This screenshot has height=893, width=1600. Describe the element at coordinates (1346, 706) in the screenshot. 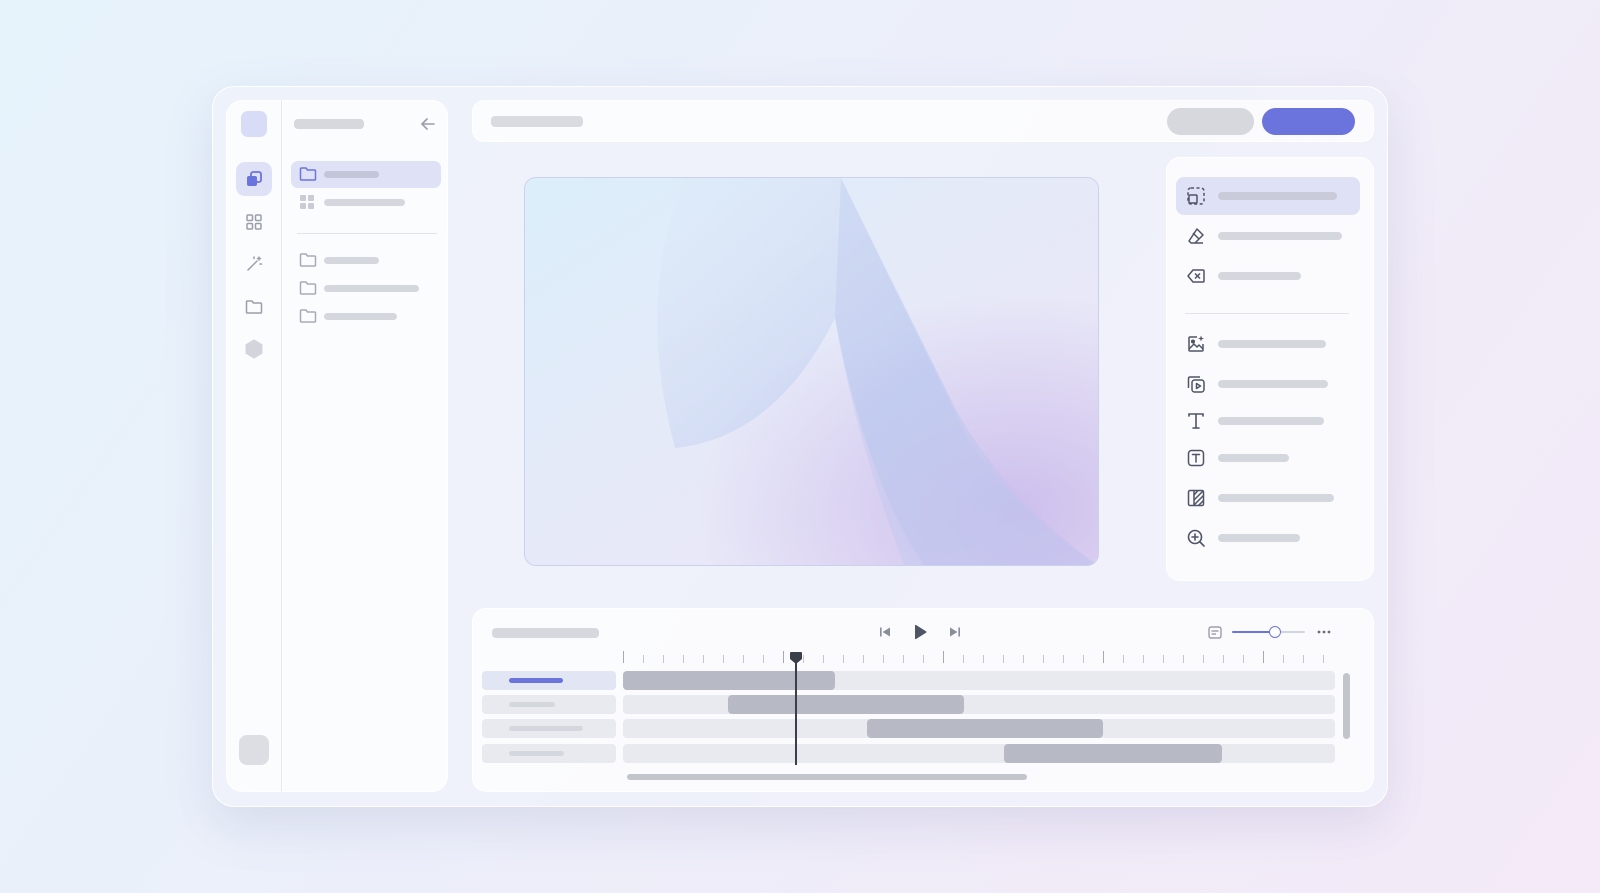

I see `vertical-scrollbar` at that location.